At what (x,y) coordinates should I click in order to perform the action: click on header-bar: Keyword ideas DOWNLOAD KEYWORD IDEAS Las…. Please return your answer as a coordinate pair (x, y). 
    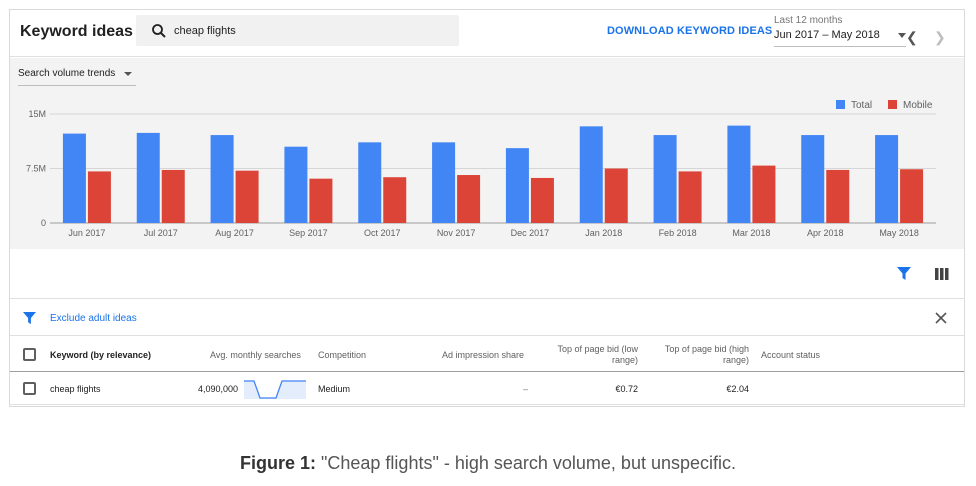
    Looking at the image, I should click on (487, 33).